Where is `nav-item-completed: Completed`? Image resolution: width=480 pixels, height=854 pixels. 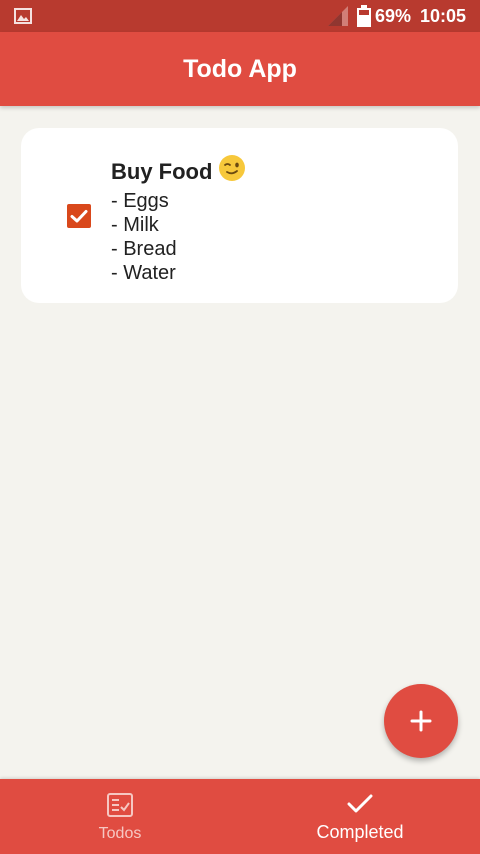
nav-item-completed: Completed is located at coordinates (360, 816).